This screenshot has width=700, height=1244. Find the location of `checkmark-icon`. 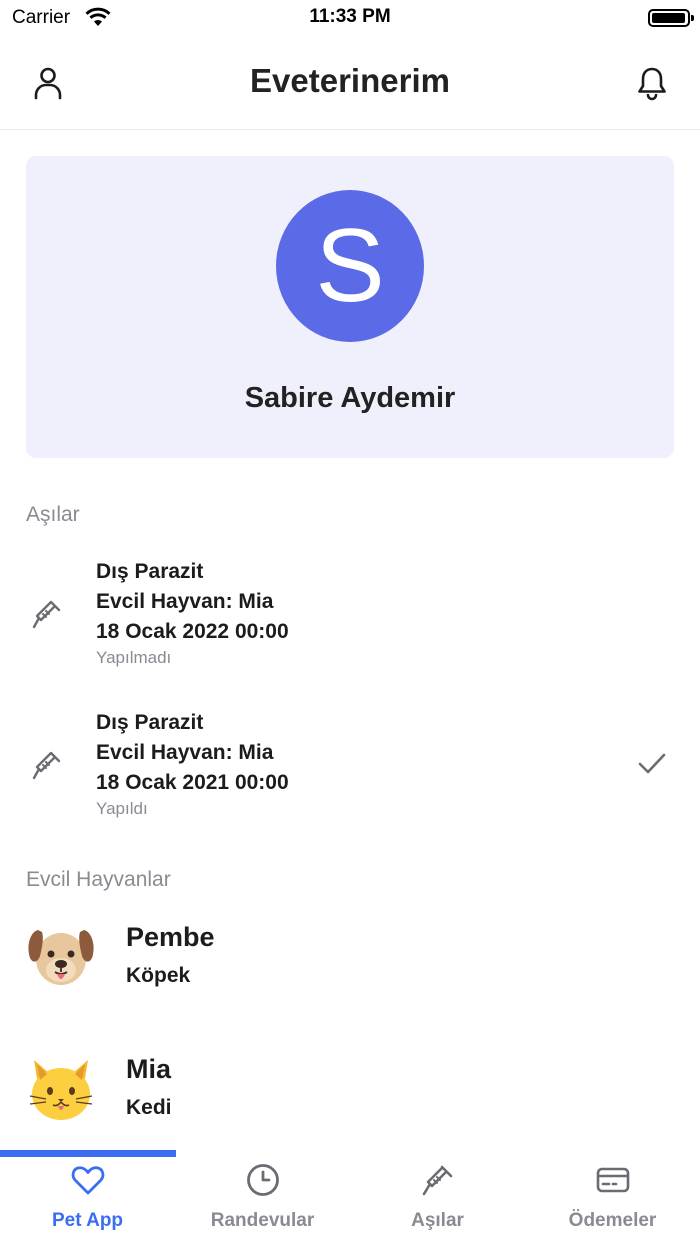

checkmark-icon is located at coordinates (652, 763).